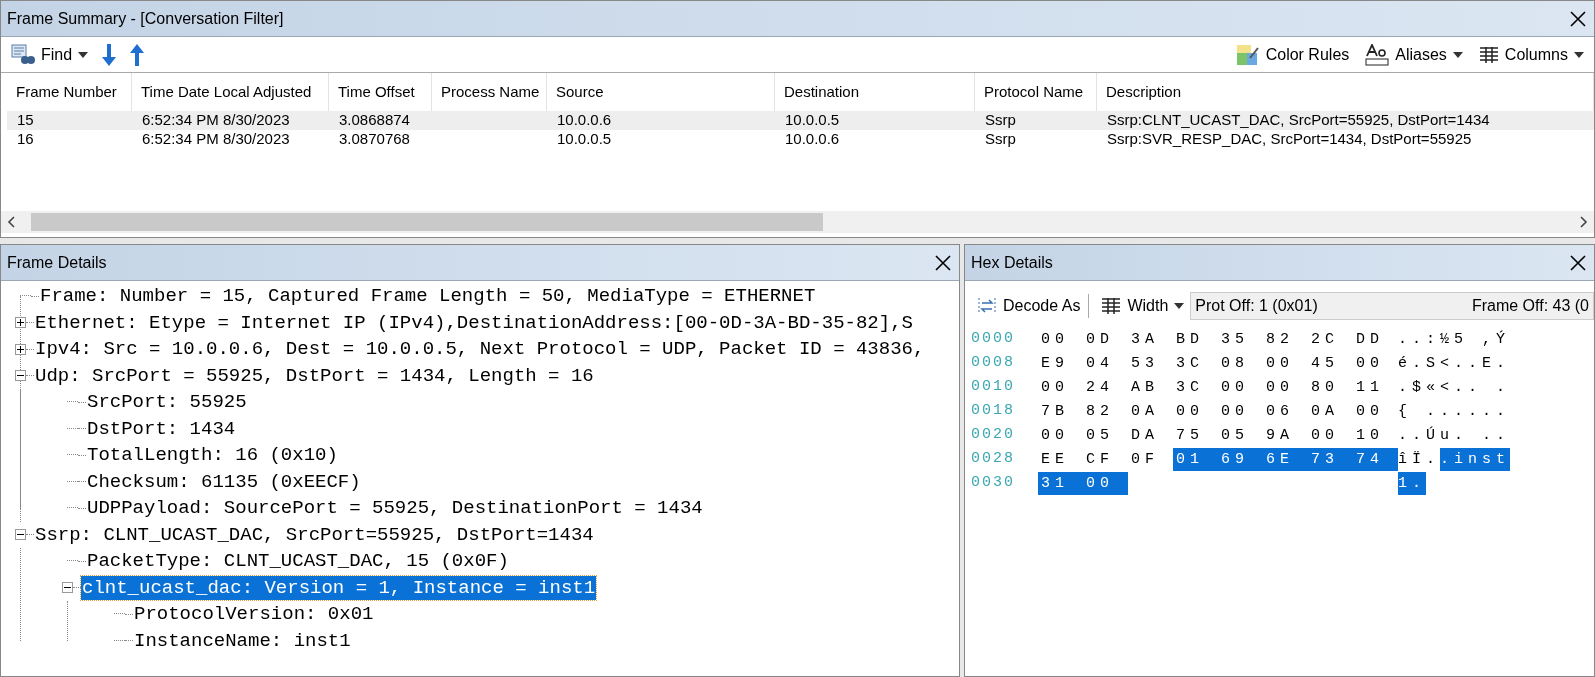 The image size is (1595, 677). I want to click on hex-byte: BD, so click(1195, 339).